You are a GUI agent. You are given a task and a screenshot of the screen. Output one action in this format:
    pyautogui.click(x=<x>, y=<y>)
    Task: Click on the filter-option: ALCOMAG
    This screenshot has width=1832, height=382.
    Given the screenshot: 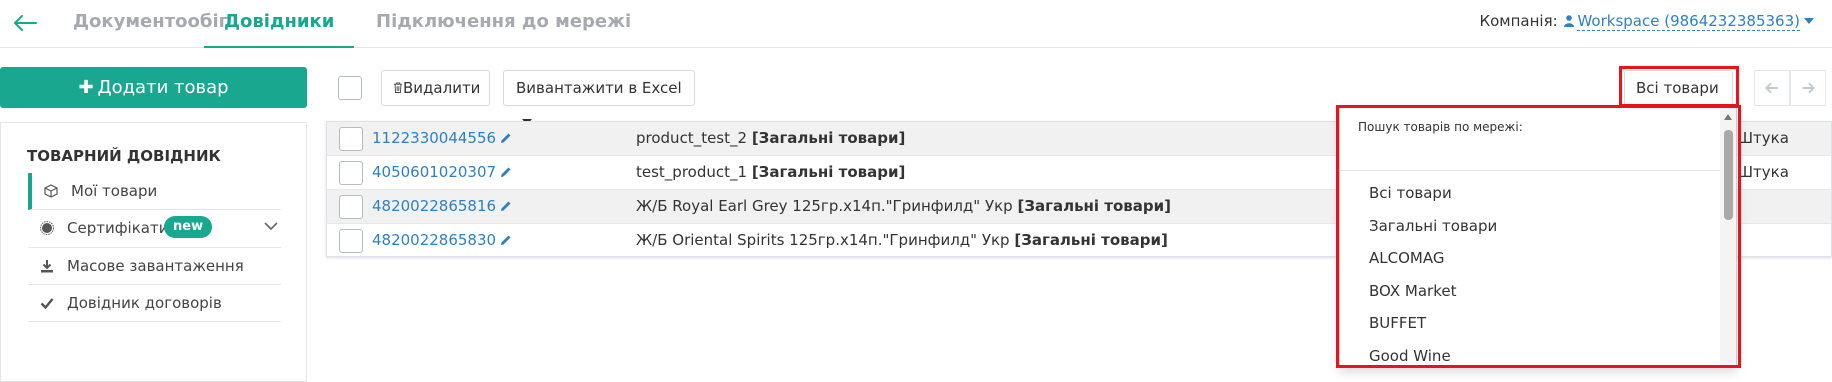 What is the action you would take?
    pyautogui.click(x=1406, y=258)
    